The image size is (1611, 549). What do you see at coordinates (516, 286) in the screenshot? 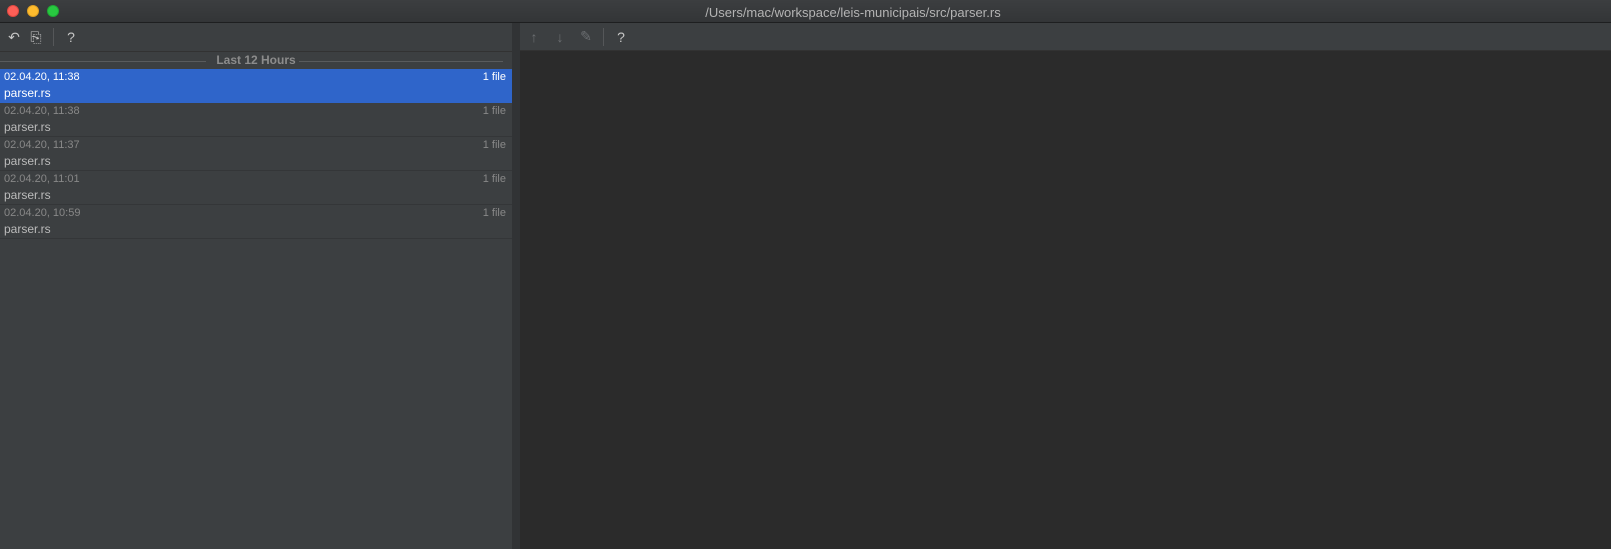
I see `panel-splitter` at bounding box center [516, 286].